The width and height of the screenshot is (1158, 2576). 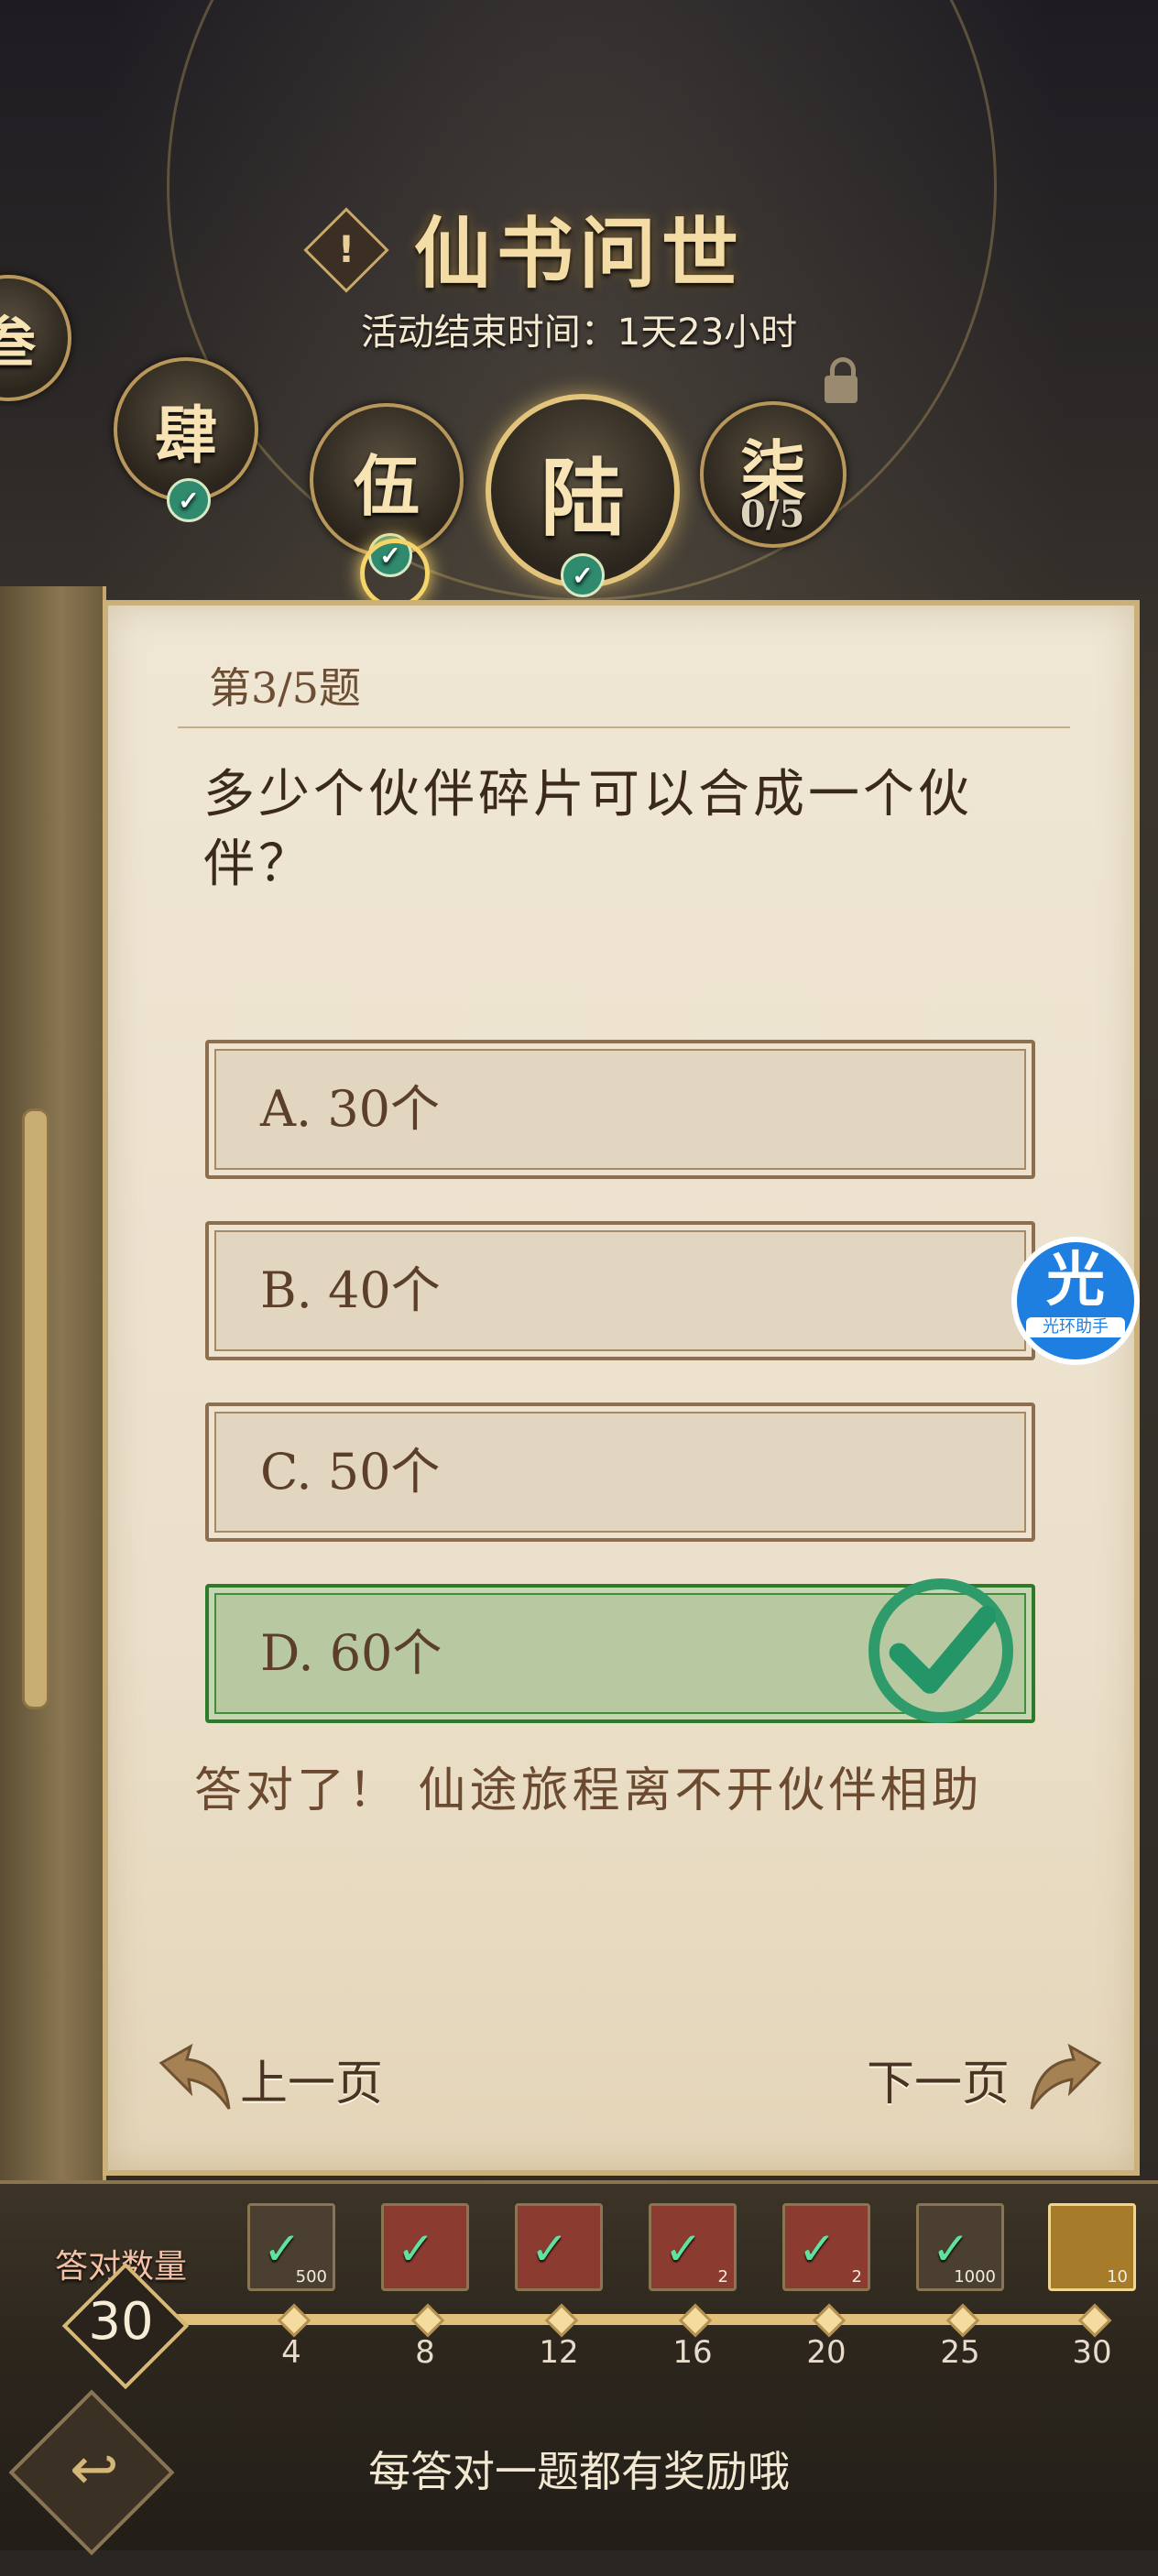 I want to click on reward-chest-2: ✓, so click(x=425, y=2247).